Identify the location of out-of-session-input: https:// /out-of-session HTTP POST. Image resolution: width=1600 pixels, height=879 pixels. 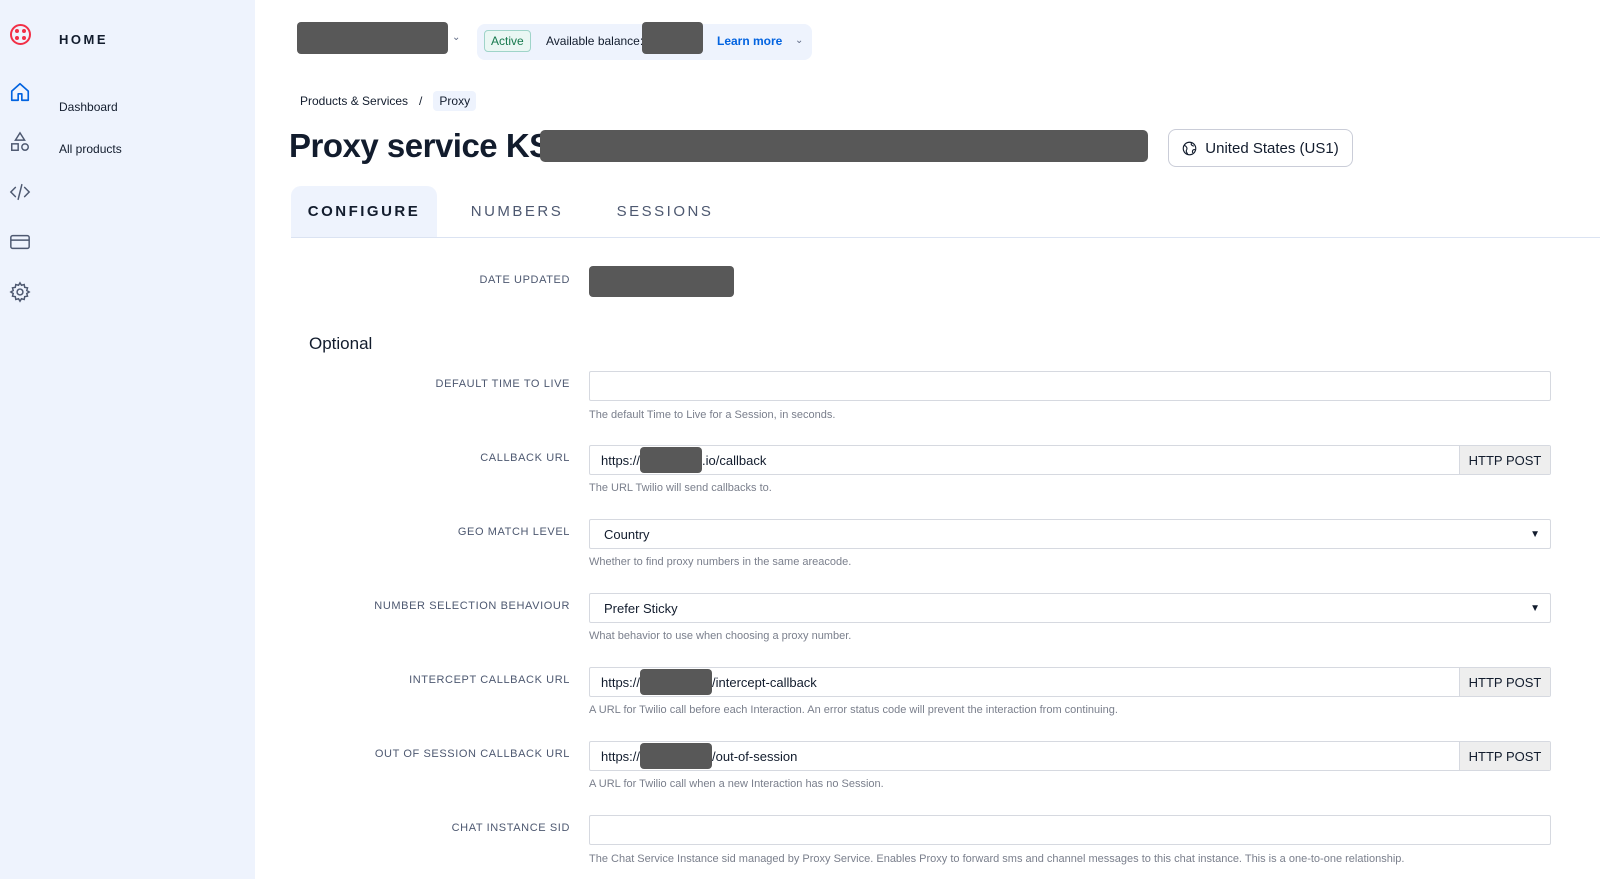
(1070, 756).